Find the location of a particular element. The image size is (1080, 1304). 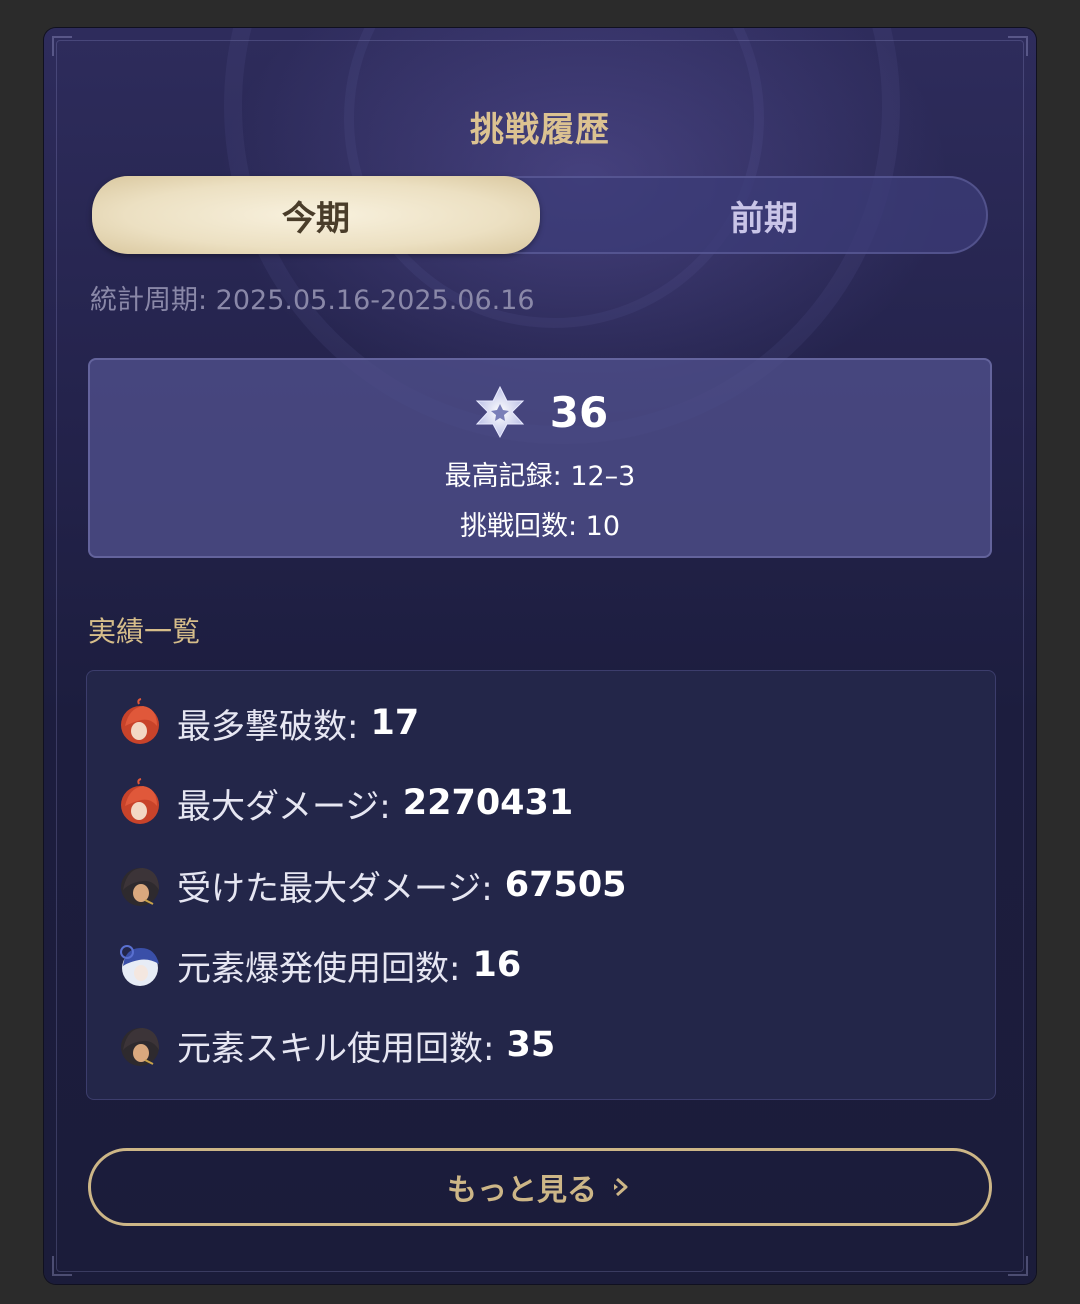

achievement-value: 35 is located at coordinates (531, 1045).